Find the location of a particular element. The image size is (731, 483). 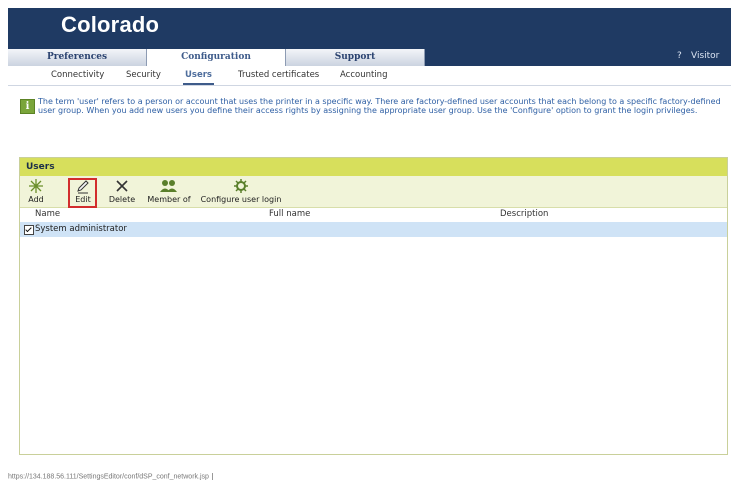

row-checkbox is located at coordinates (29, 230).